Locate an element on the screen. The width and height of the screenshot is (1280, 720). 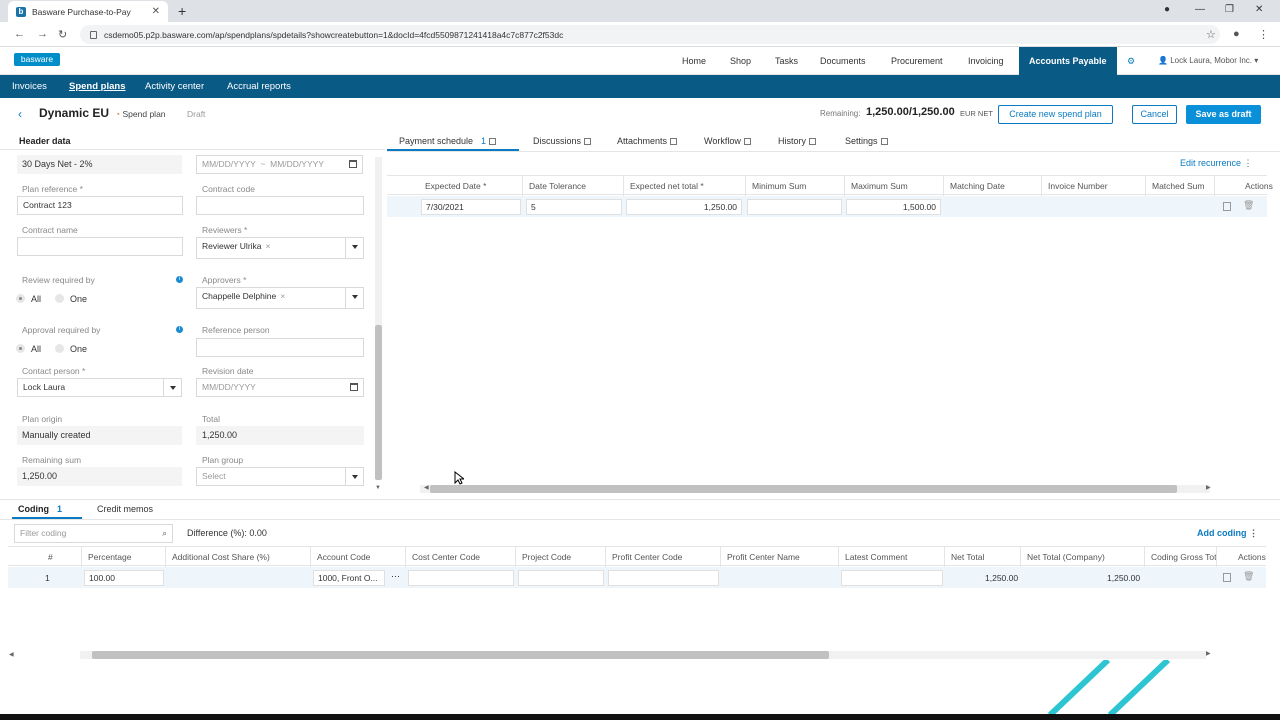
maximum-sum-cell: 1,500.00 is located at coordinates (893, 207).